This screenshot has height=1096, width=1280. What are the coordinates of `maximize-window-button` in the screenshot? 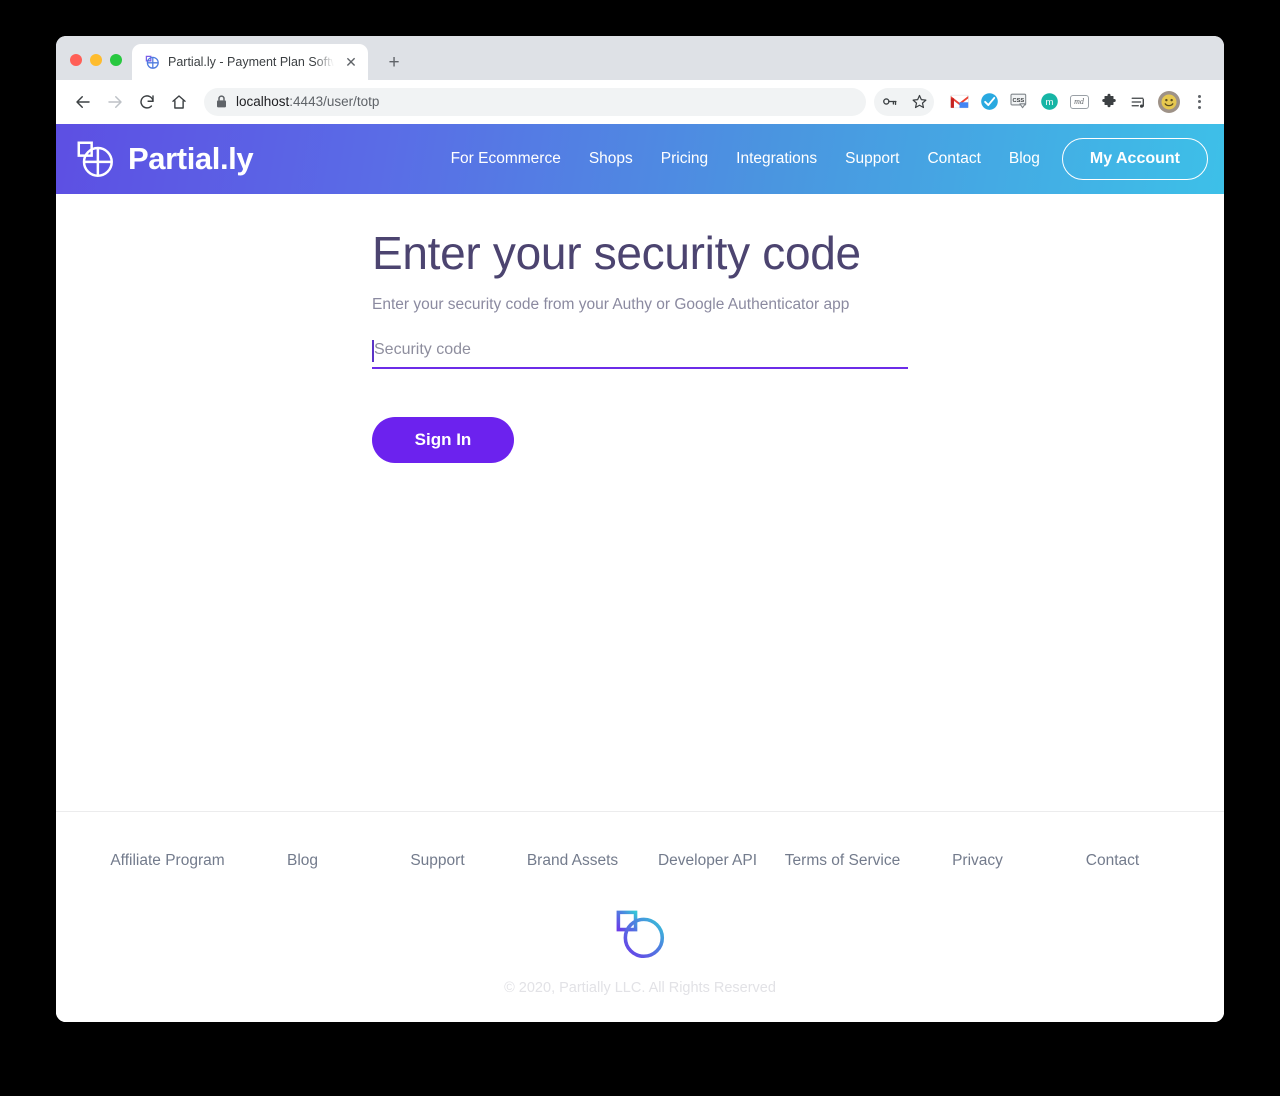 It's located at (116, 60).